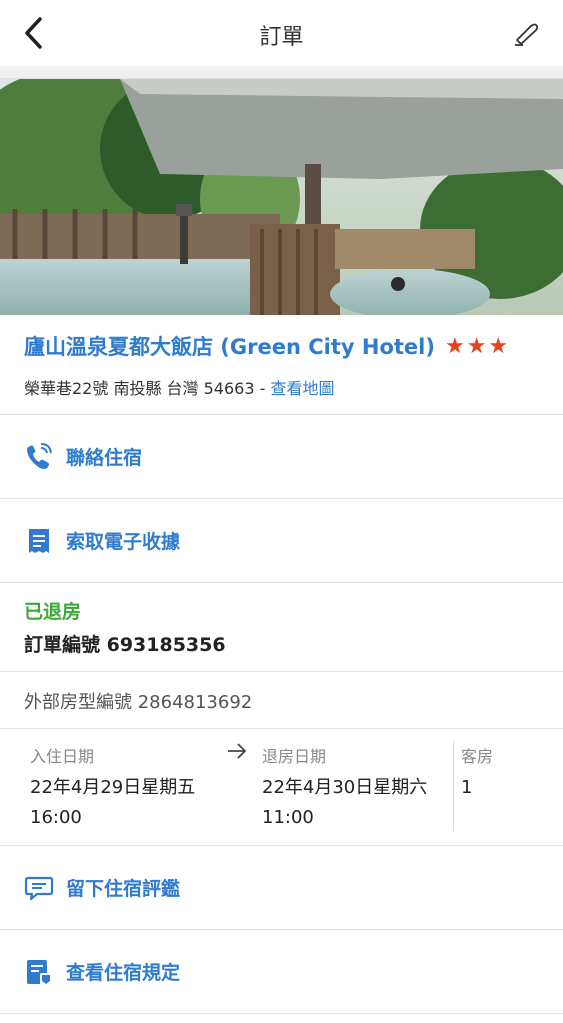 The width and height of the screenshot is (563, 1023). I want to click on checkout-label: 退房日期, so click(294, 756).